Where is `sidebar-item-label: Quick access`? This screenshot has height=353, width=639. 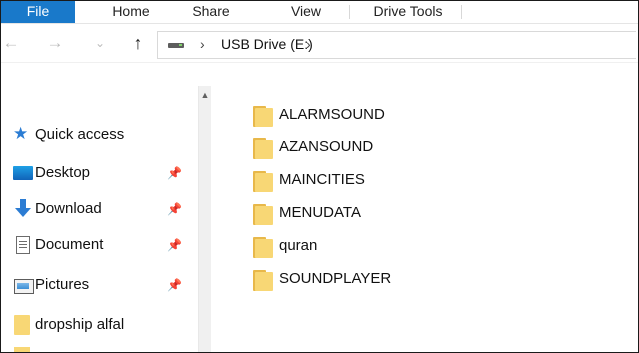
sidebar-item-label: Quick access is located at coordinates (80, 134).